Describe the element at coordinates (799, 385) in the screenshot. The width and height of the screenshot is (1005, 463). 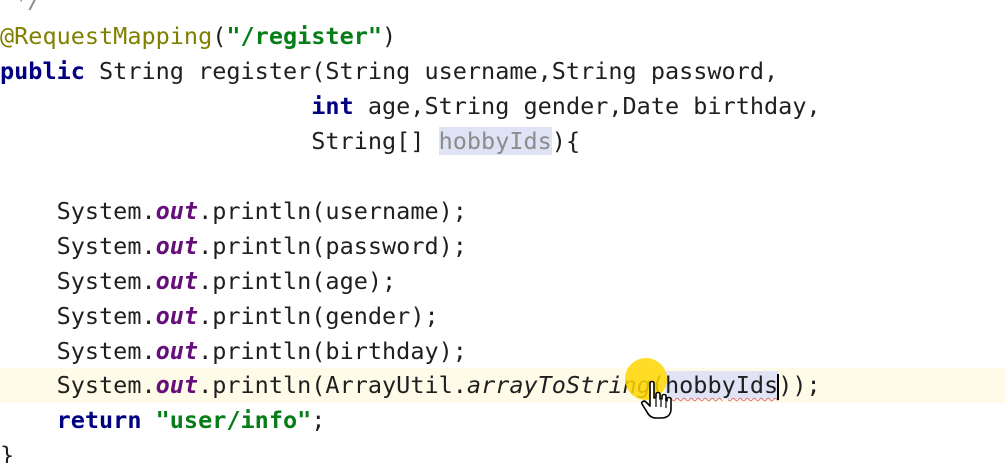
I see `code-text: ));` at that location.